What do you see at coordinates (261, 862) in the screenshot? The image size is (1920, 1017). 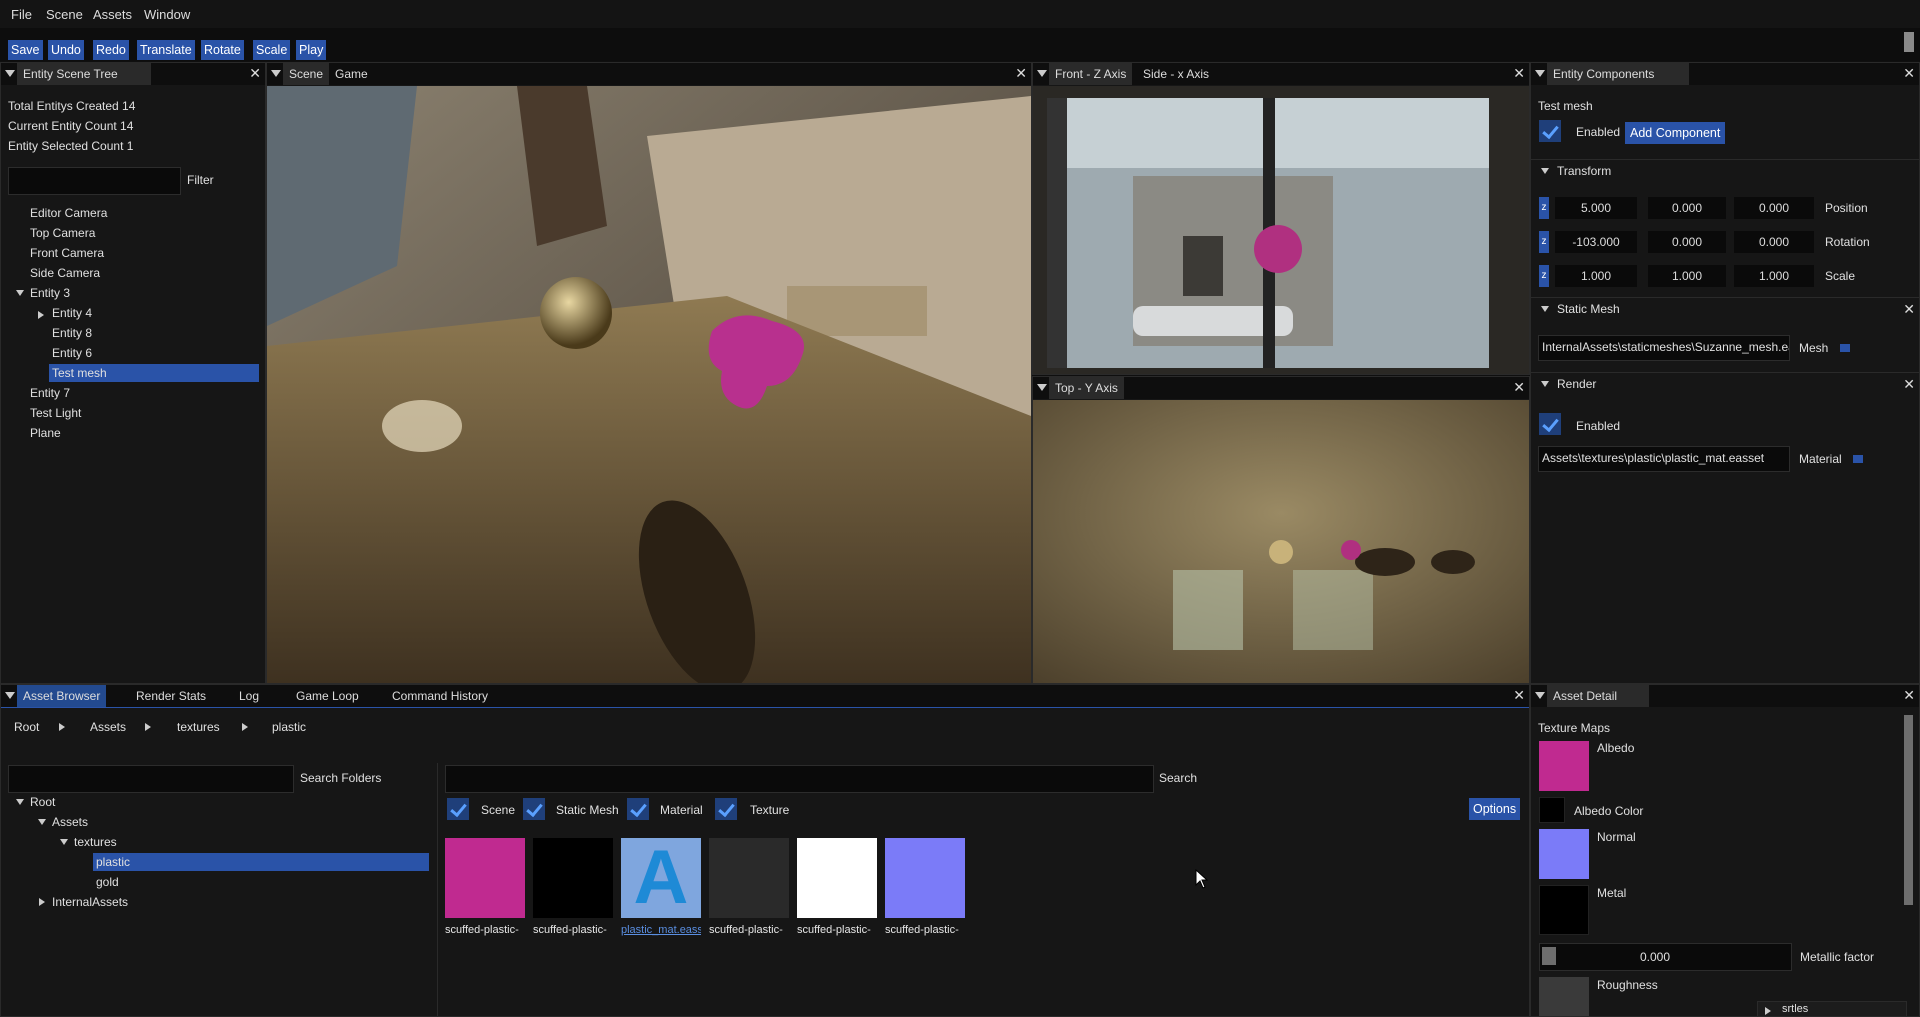 I see `folder-plastic-selected: plastic` at bounding box center [261, 862].